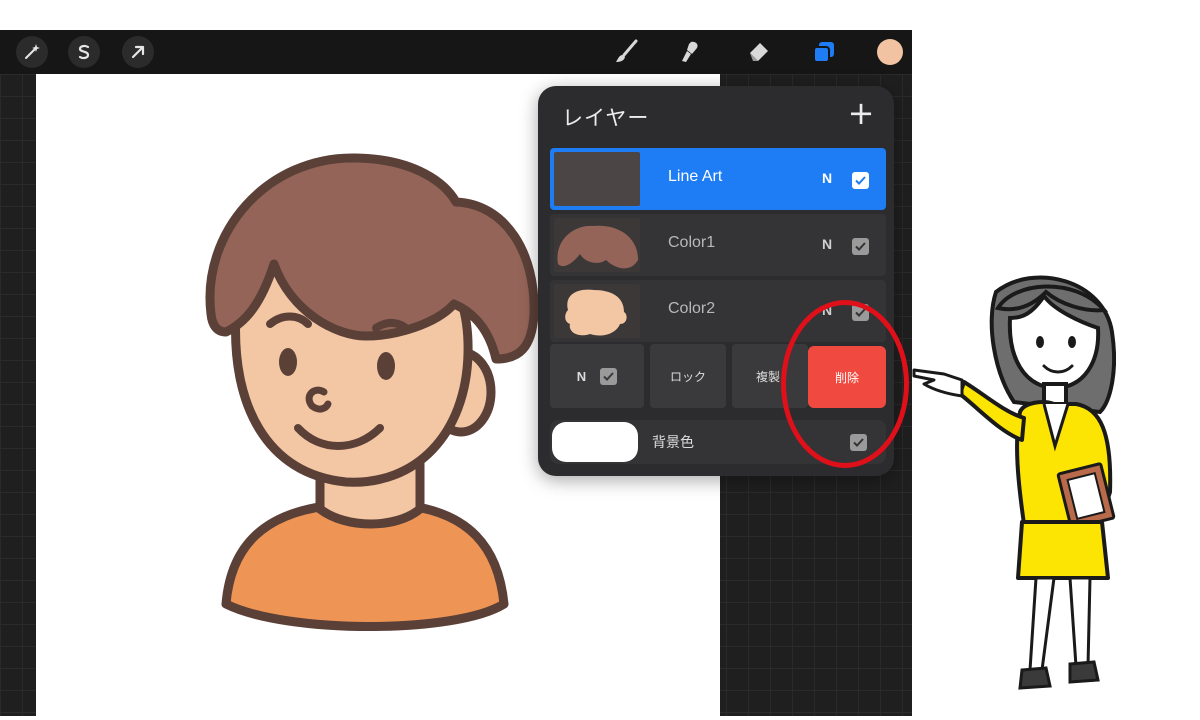  I want to click on layer-row-line-art: Line Art N, so click(718, 179).